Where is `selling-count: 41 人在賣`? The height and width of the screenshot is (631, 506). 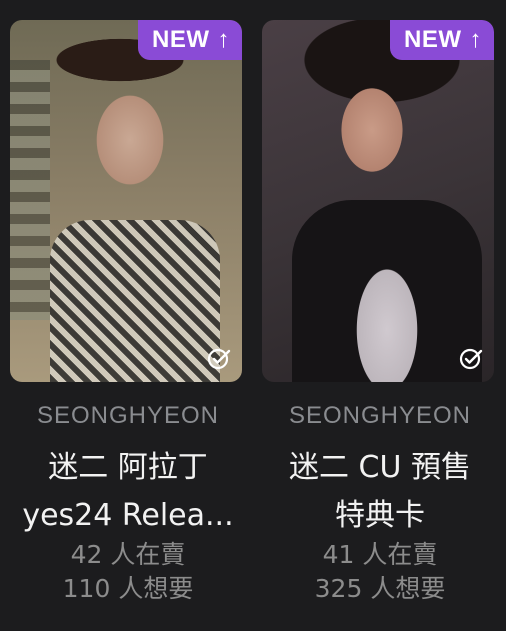
selling-count: 41 人在賣 is located at coordinates (380, 554).